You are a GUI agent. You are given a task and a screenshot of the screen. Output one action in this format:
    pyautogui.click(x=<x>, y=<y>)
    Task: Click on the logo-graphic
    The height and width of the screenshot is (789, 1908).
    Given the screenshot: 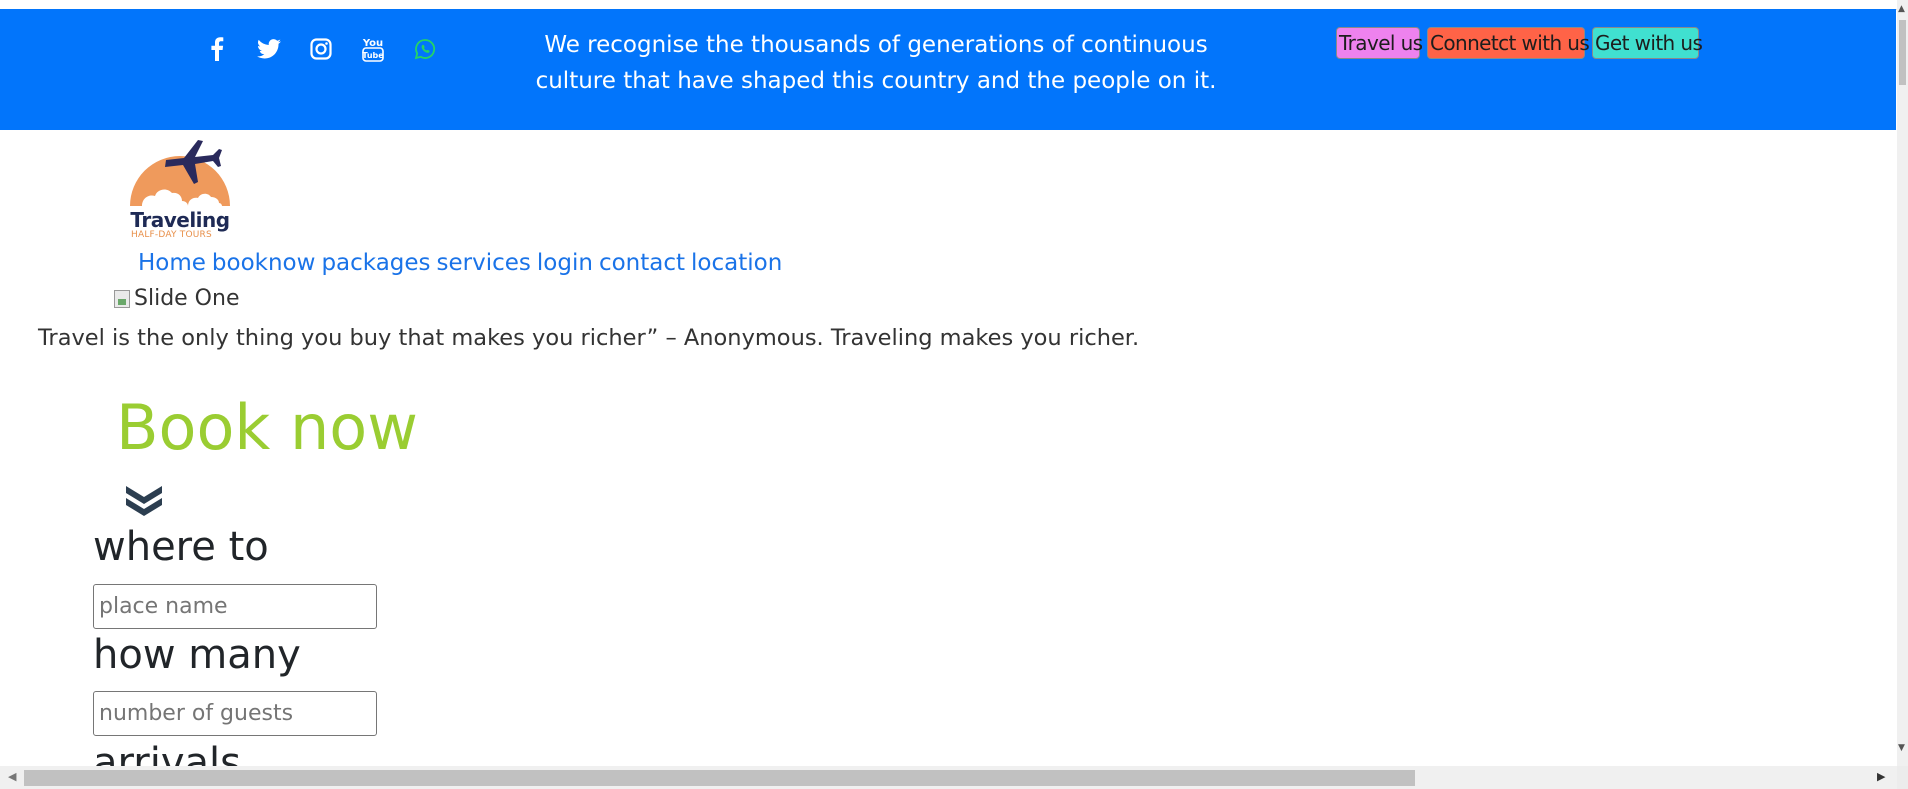 What is the action you would take?
    pyautogui.click(x=180, y=173)
    